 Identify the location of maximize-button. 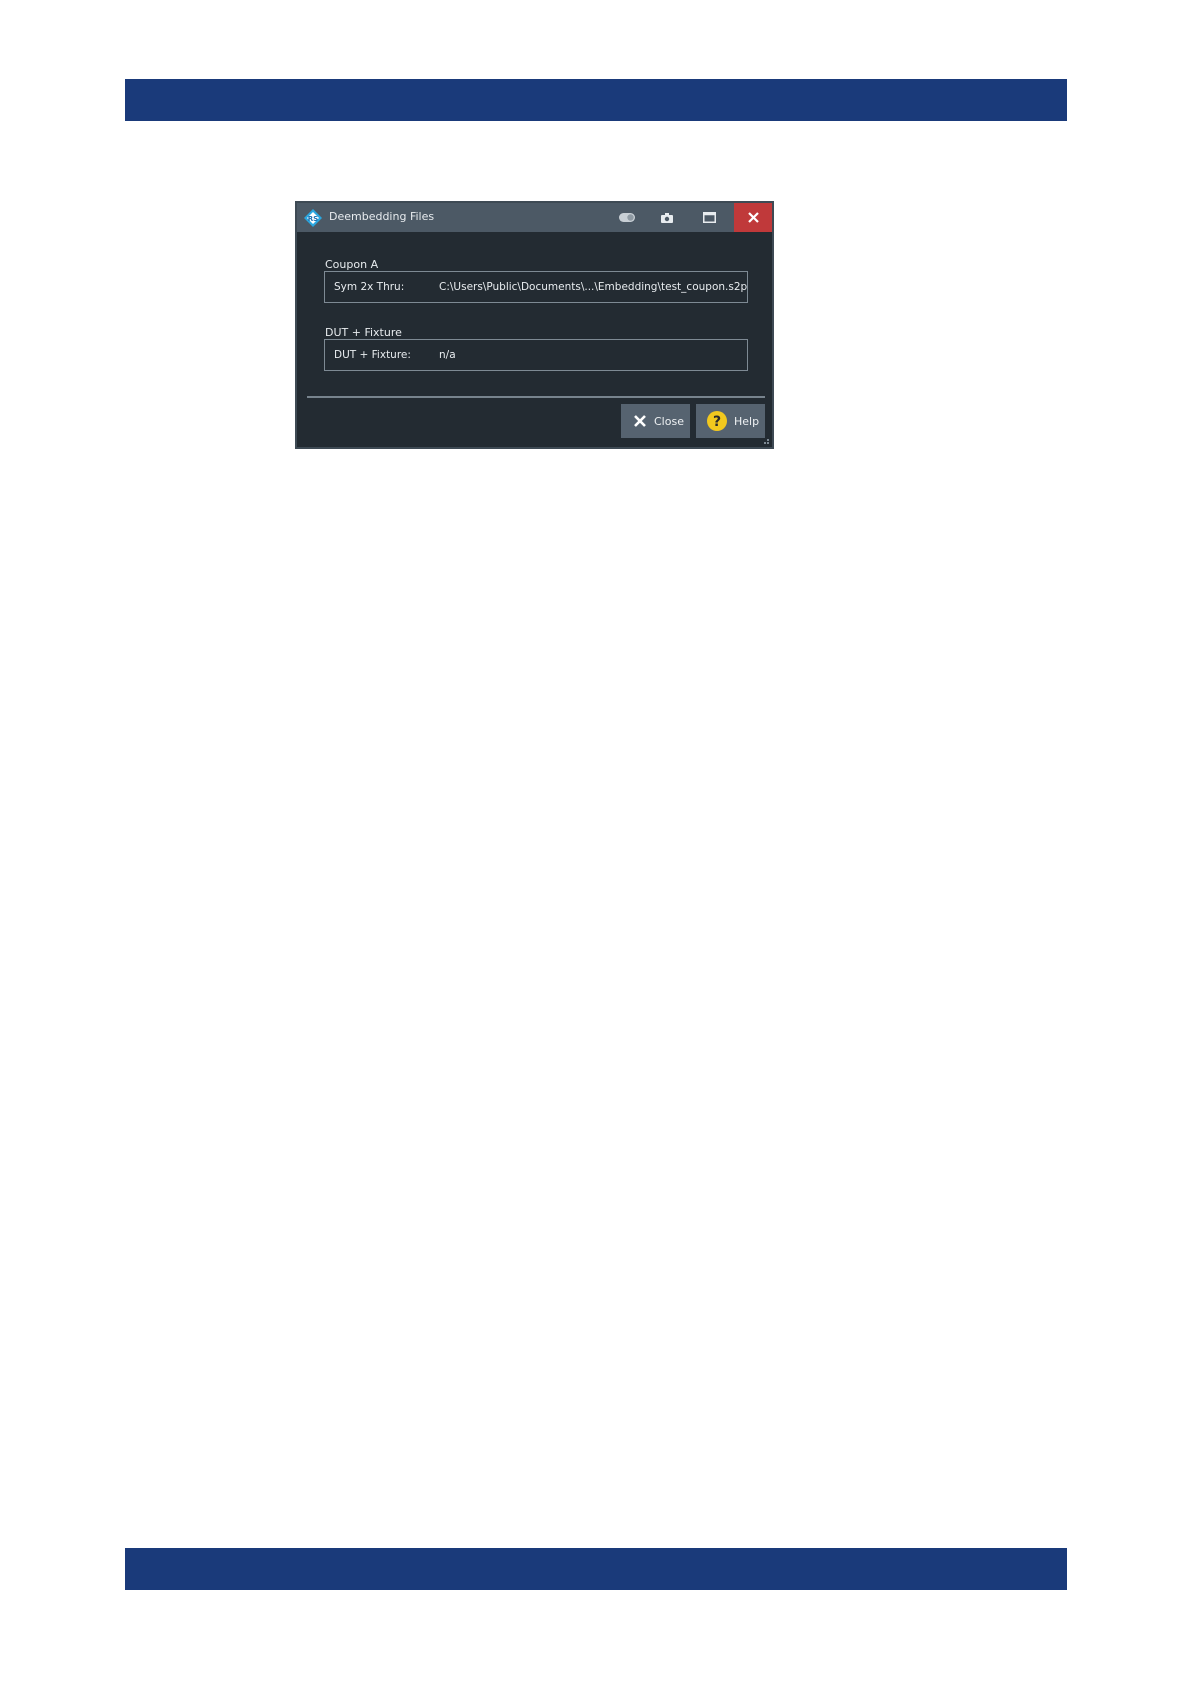
(709, 217).